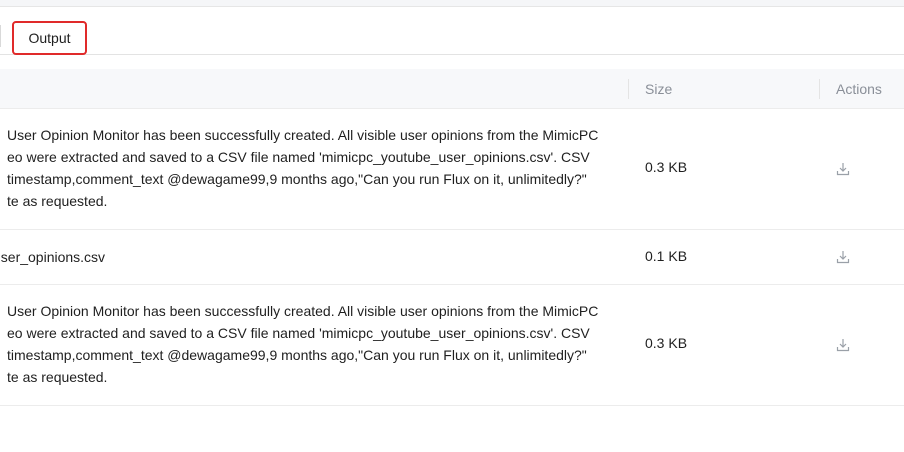 The width and height of the screenshot is (904, 452). What do you see at coordinates (452, 31) in the screenshot?
I see `tab-bar: Output` at bounding box center [452, 31].